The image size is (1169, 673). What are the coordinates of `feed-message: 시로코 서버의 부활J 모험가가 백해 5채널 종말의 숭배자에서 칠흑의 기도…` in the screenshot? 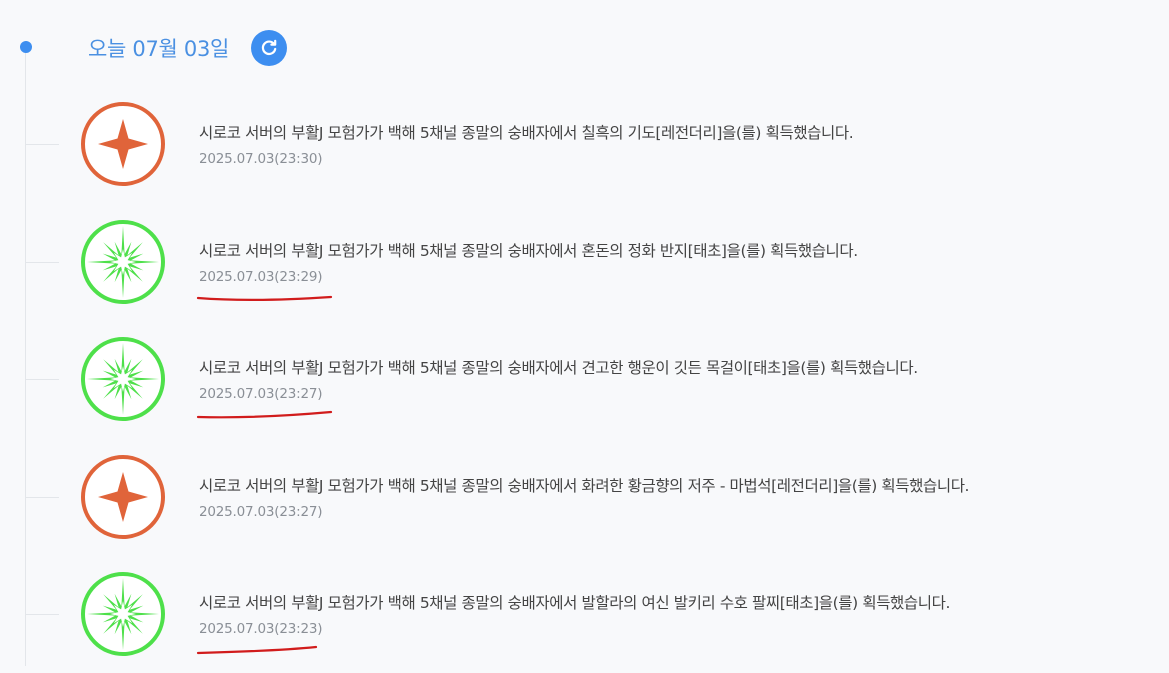 It's located at (526, 133).